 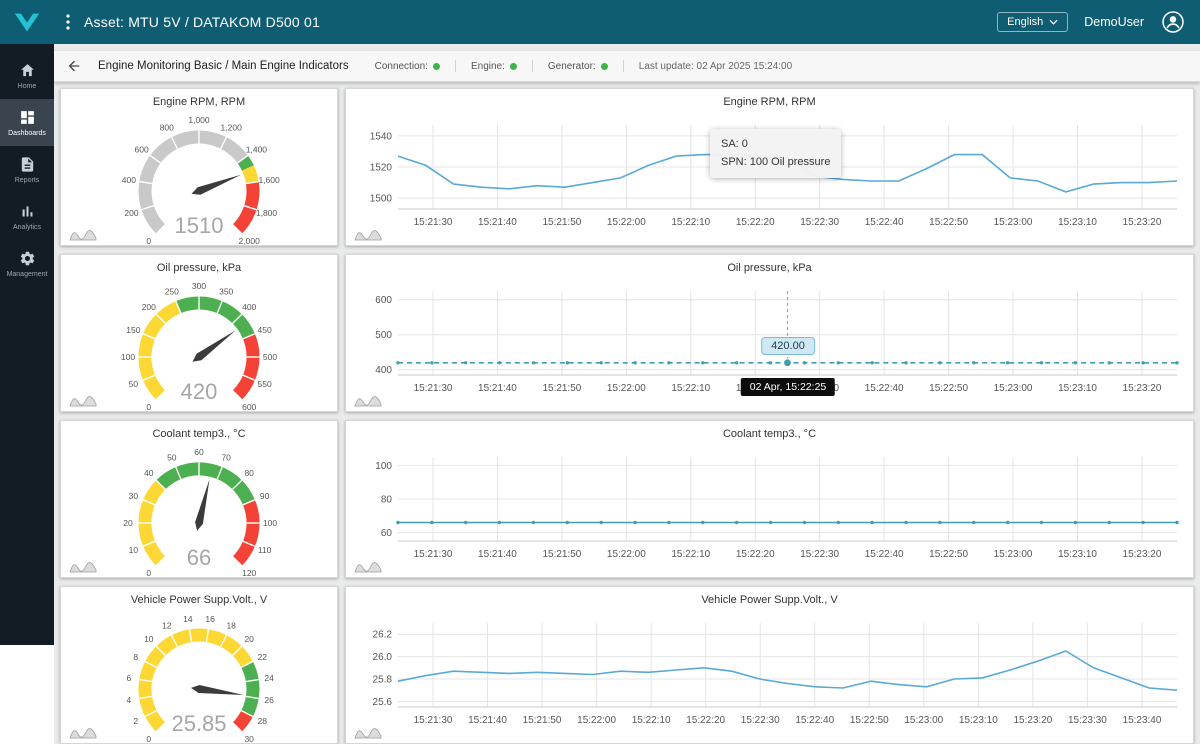 What do you see at coordinates (201, 678) in the screenshot?
I see `supply-voltage-gauge: 02468101214 161820222426283025.85` at bounding box center [201, 678].